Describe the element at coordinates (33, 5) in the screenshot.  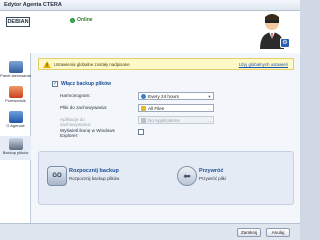
I see `window-title: Edytor Agenta CTERA` at that location.